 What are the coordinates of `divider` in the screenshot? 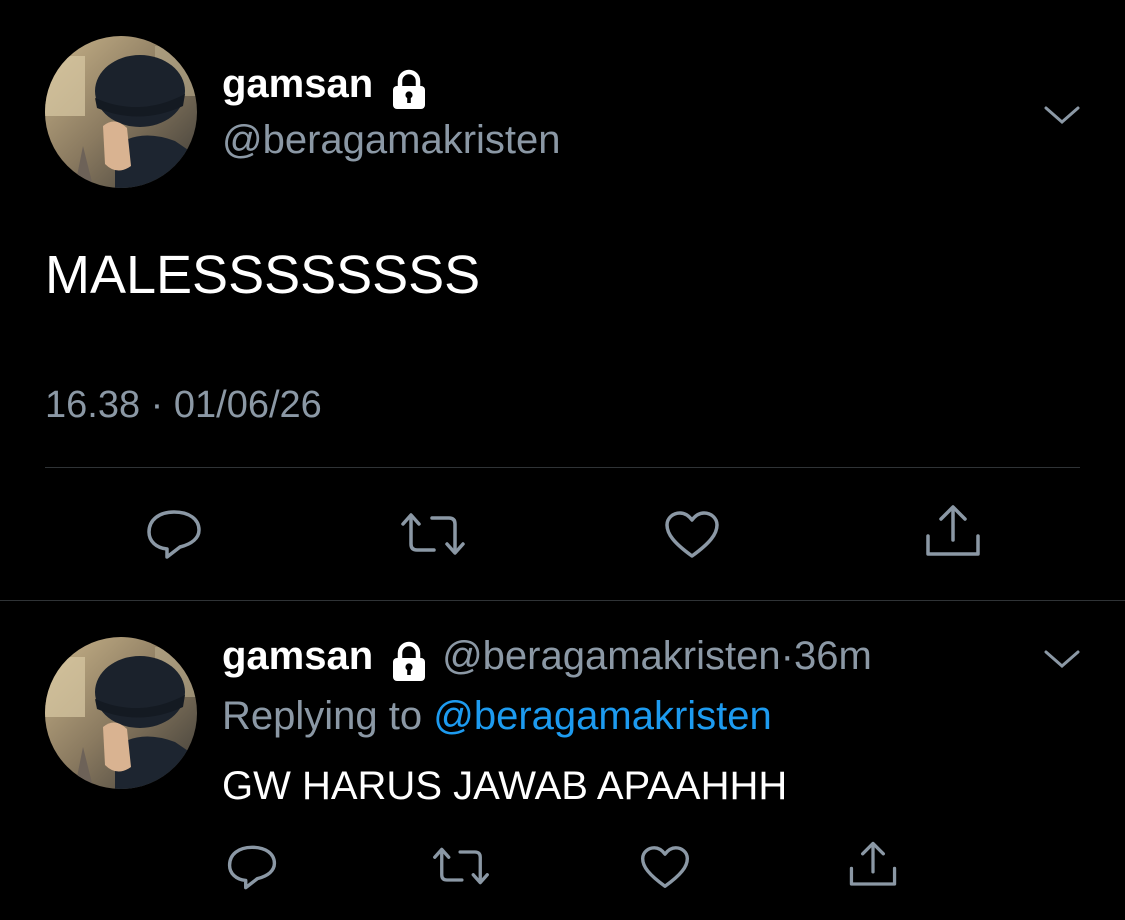 It's located at (562, 467).